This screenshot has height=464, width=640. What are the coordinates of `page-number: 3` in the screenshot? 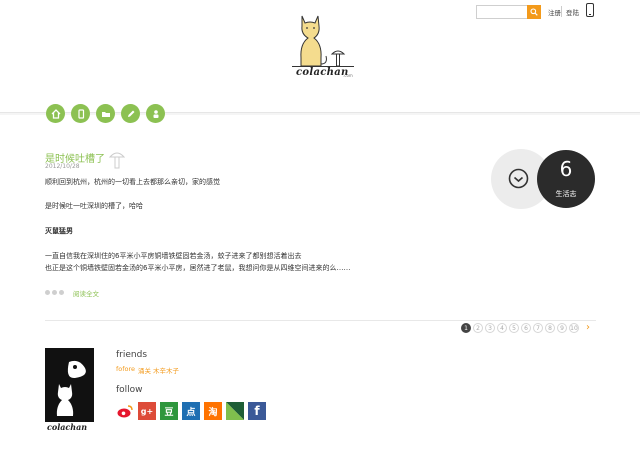 It's located at (490, 328).